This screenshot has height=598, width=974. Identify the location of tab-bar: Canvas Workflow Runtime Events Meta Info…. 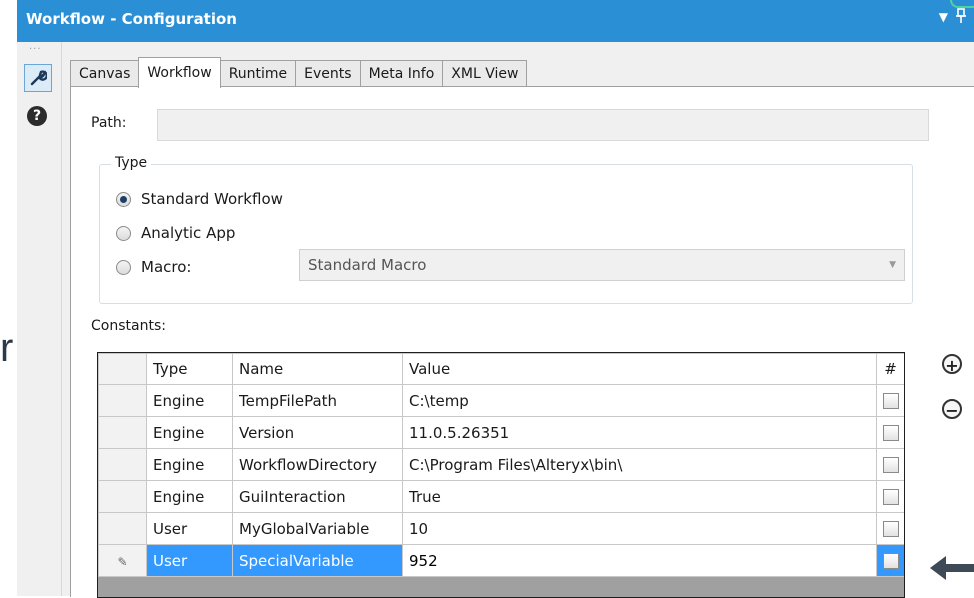
(299, 72).